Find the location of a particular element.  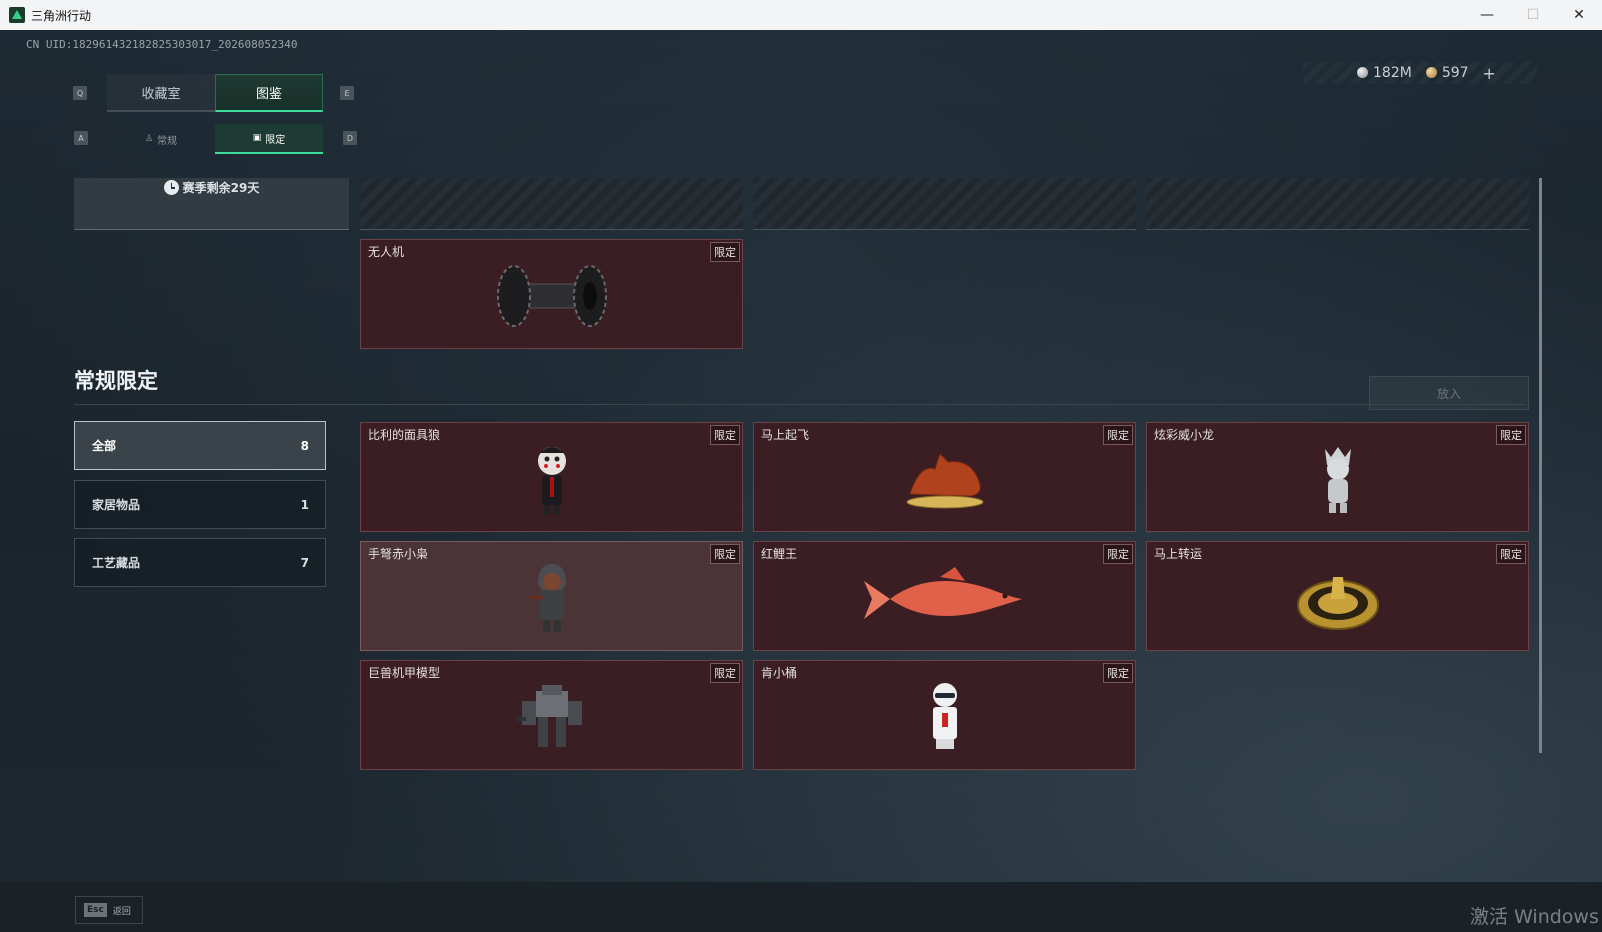

primary-tabs: 收藏室 图鉴 is located at coordinates (215, 93).